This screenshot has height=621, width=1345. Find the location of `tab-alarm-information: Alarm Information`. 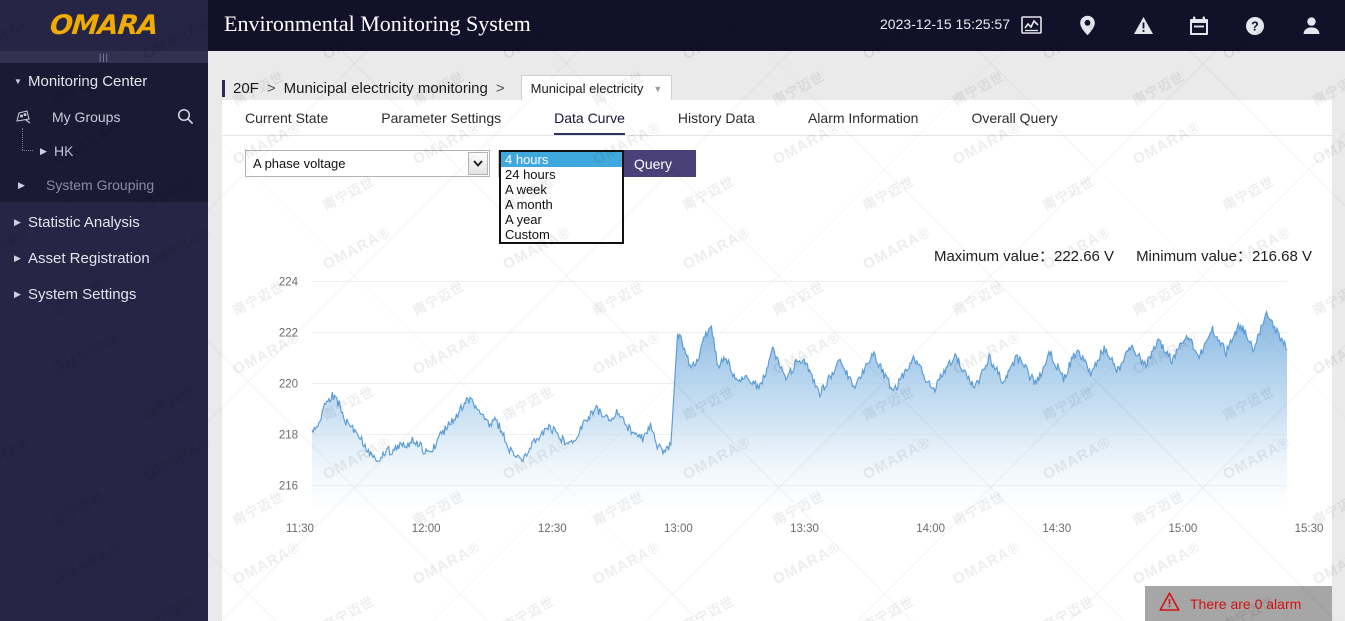

tab-alarm-information: Alarm Information is located at coordinates (863, 122).